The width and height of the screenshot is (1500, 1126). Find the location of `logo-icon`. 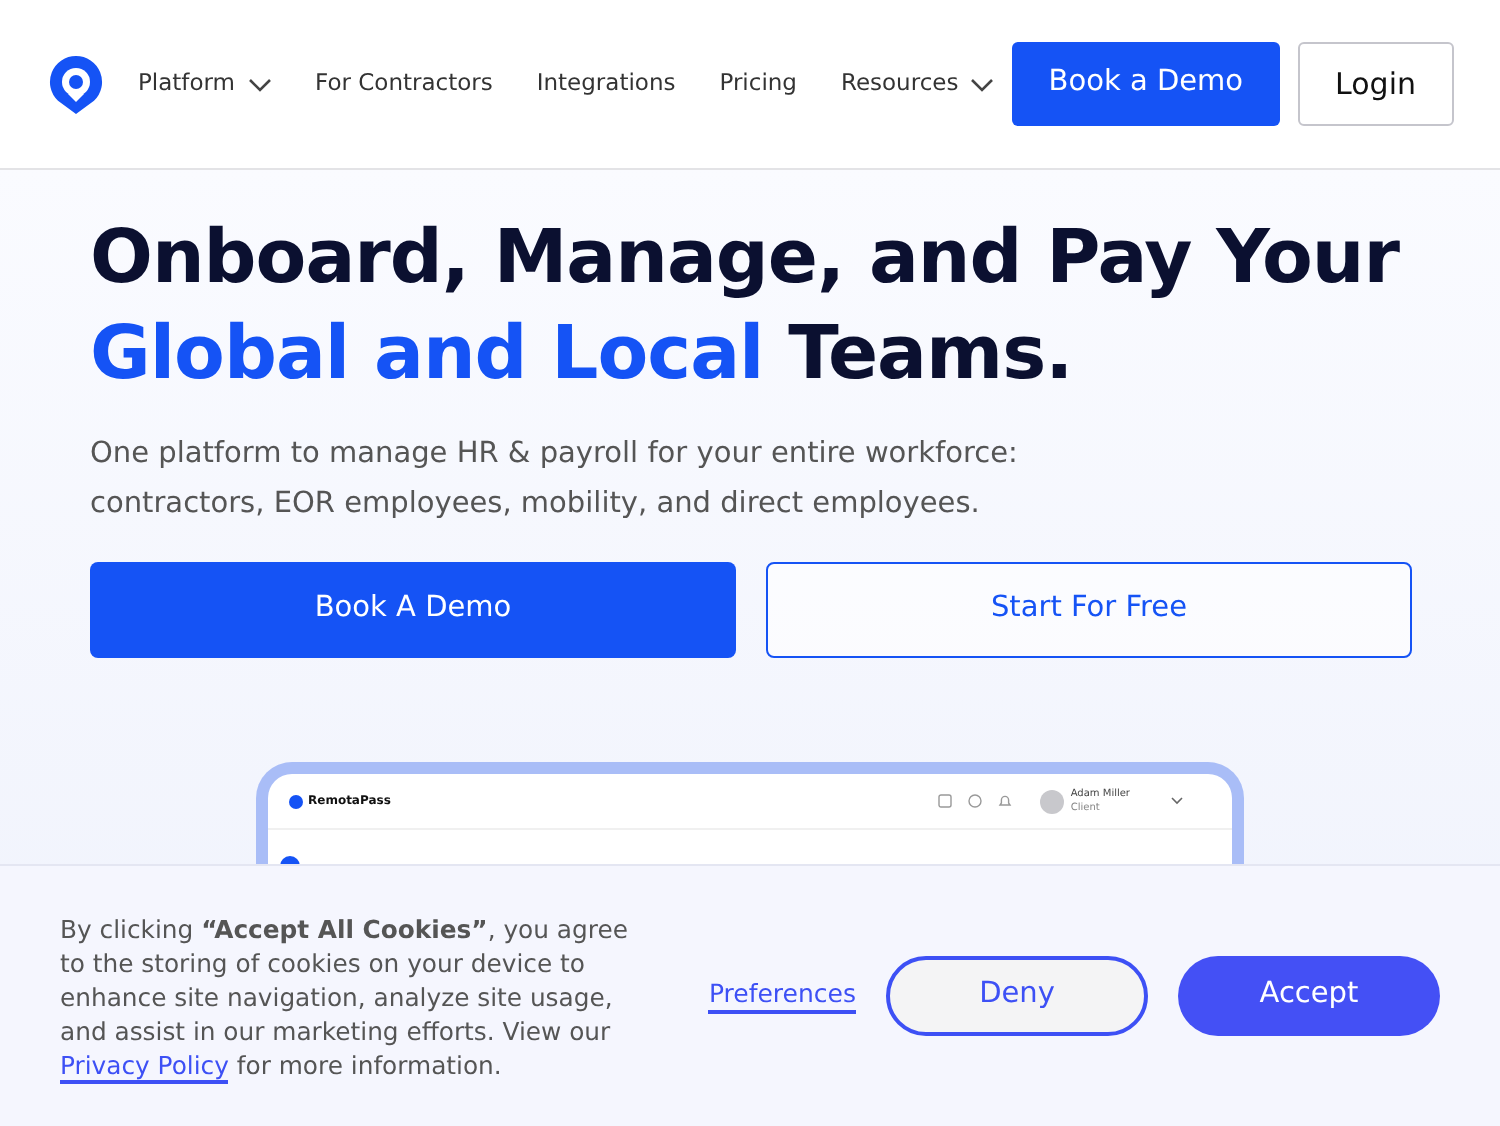

logo-icon is located at coordinates (76, 84).